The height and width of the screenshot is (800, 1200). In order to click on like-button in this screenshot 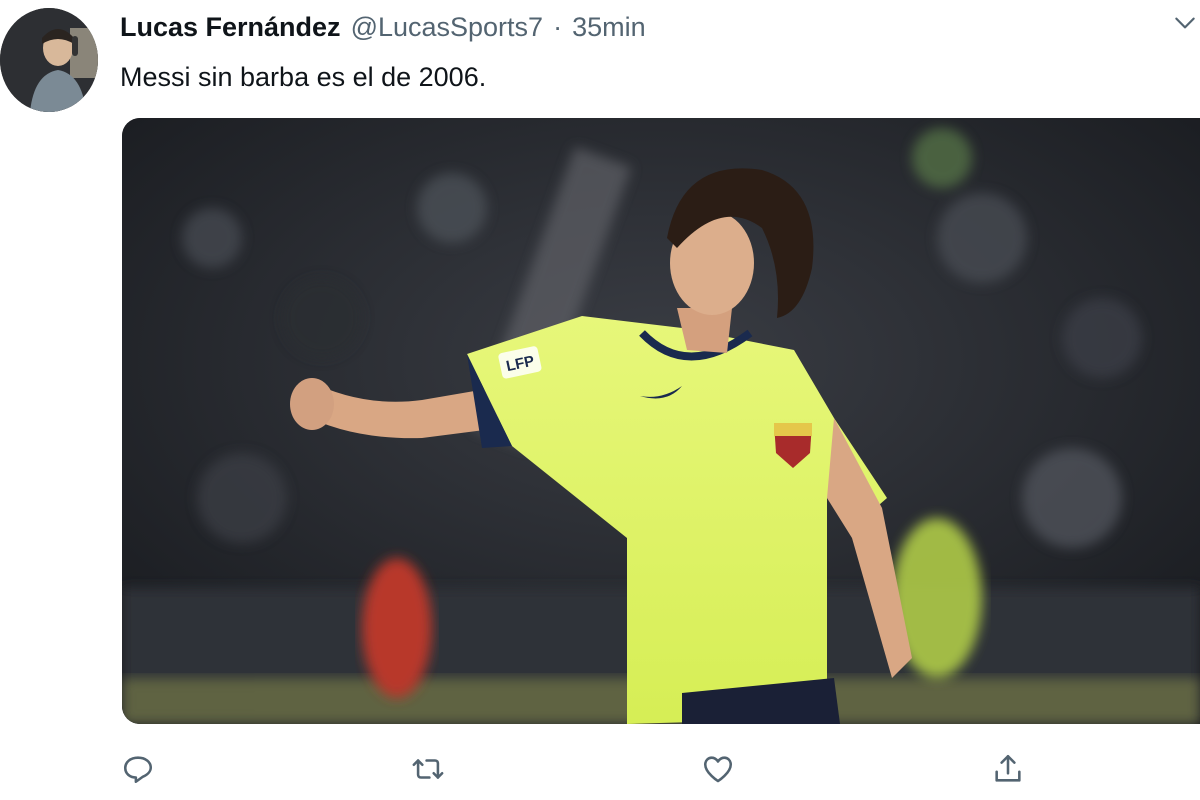, I will do `click(718, 769)`.